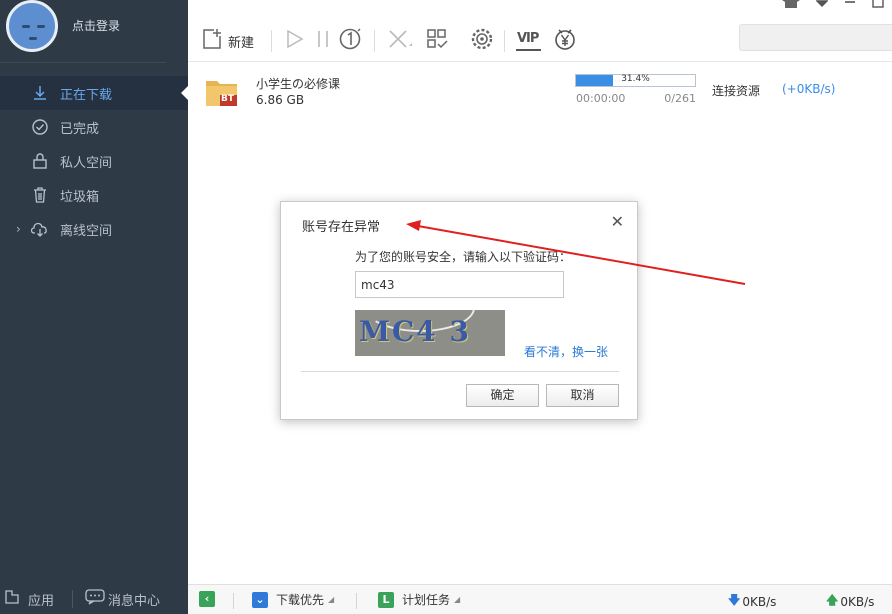  What do you see at coordinates (40, 93) in the screenshot?
I see `download-arrow-icon` at bounding box center [40, 93].